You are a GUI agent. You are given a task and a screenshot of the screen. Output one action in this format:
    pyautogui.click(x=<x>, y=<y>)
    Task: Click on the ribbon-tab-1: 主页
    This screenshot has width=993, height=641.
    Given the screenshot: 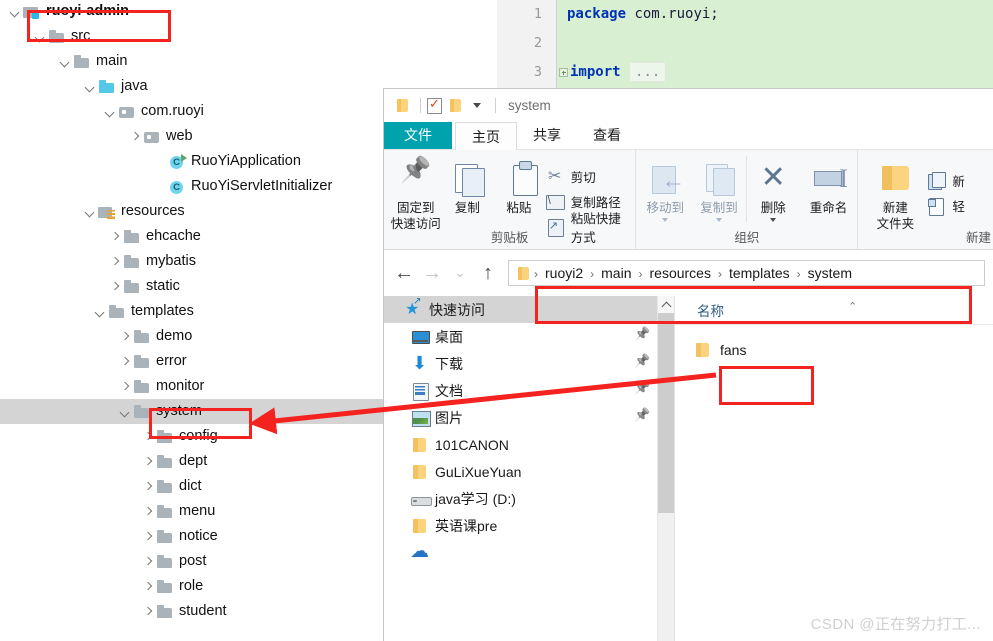 What is the action you would take?
    pyautogui.click(x=486, y=136)
    